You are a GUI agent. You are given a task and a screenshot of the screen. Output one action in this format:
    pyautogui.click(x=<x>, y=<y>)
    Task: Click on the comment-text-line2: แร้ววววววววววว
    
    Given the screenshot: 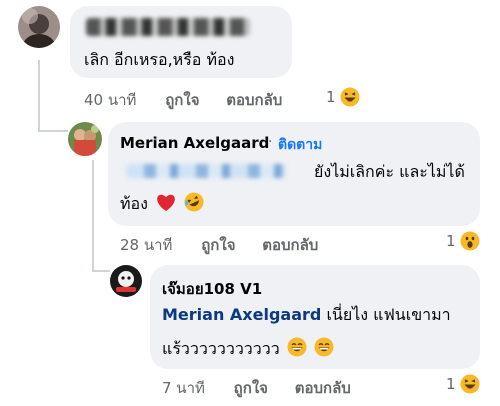 What is the action you would take?
    pyautogui.click(x=221, y=348)
    